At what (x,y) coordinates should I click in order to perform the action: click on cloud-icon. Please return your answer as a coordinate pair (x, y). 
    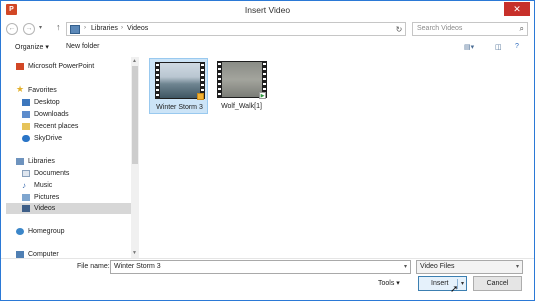
    Looking at the image, I should click on (26, 138).